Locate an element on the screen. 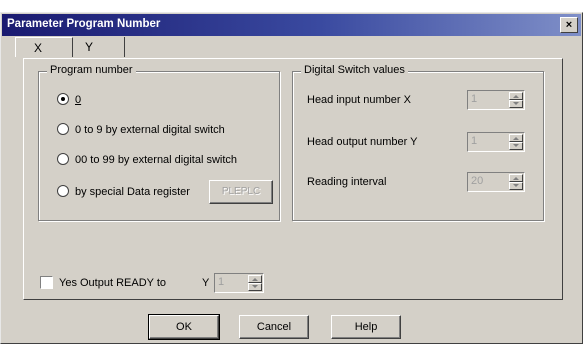  radio-label: 0 to 9 by external digital switch is located at coordinates (150, 130).